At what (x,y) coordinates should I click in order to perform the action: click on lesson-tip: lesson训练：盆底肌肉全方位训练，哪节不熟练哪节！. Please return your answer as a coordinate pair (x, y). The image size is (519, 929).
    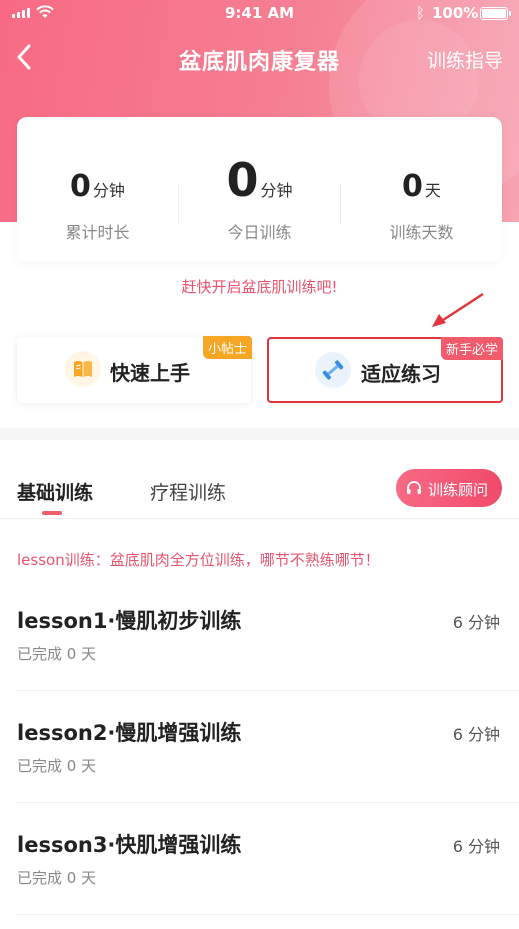
    Looking at the image, I should click on (198, 560).